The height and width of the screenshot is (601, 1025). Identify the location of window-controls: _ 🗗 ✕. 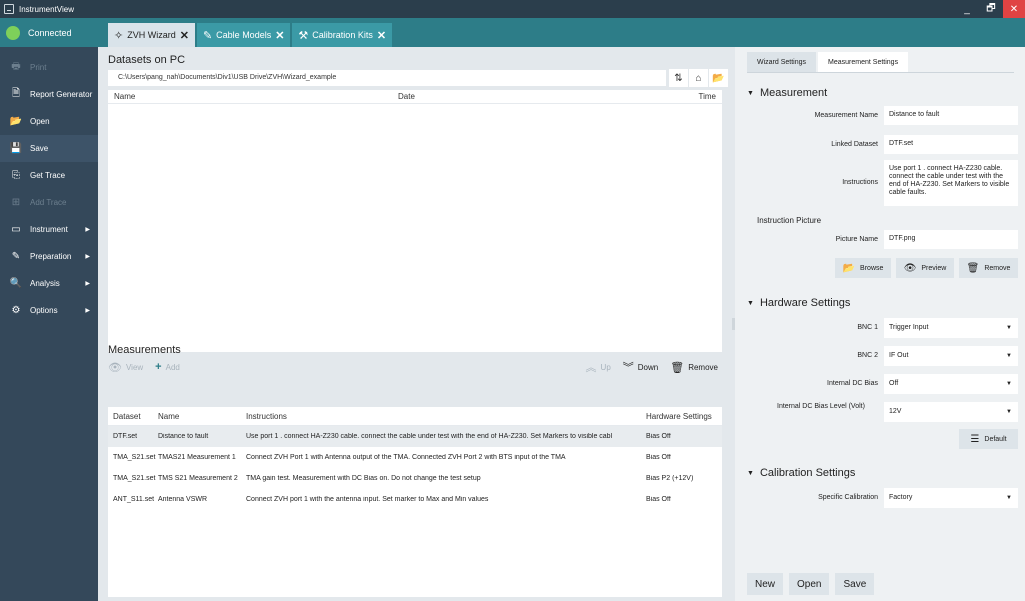
(990, 9).